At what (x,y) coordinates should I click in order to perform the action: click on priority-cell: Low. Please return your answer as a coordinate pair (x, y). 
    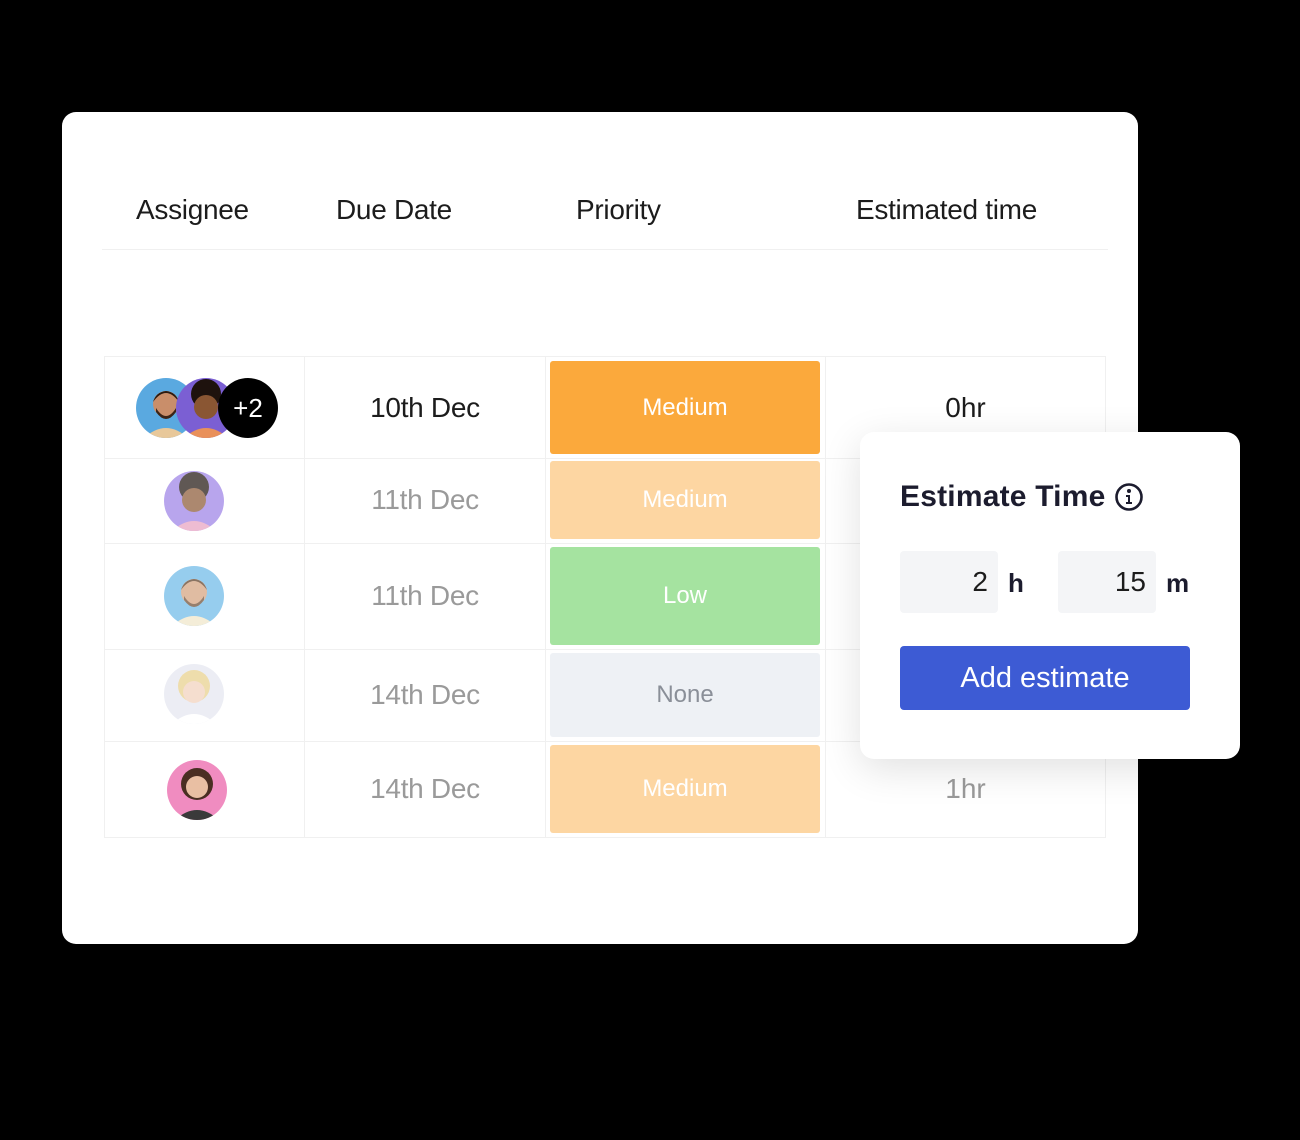
    Looking at the image, I should click on (686, 596).